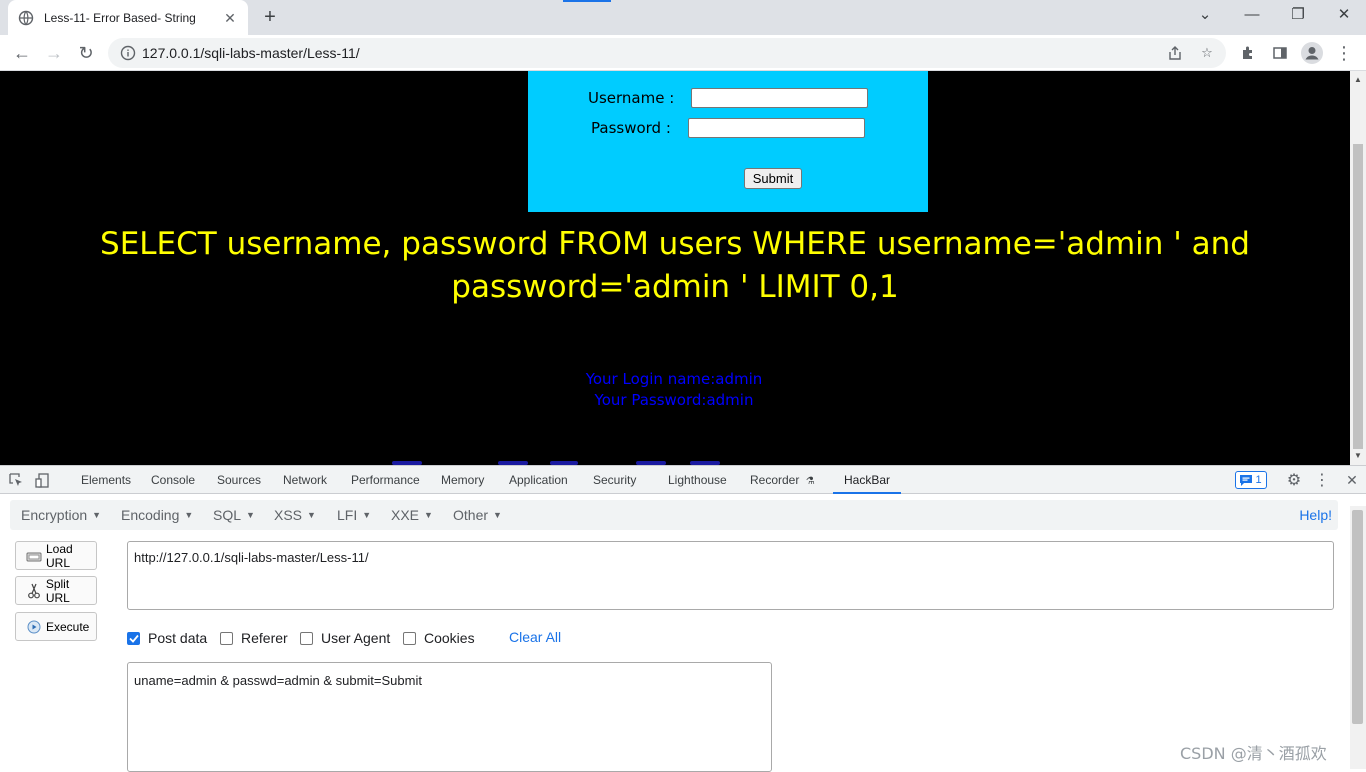 The height and width of the screenshot is (772, 1366). What do you see at coordinates (538, 480) in the screenshot?
I see `tab-application: Application` at bounding box center [538, 480].